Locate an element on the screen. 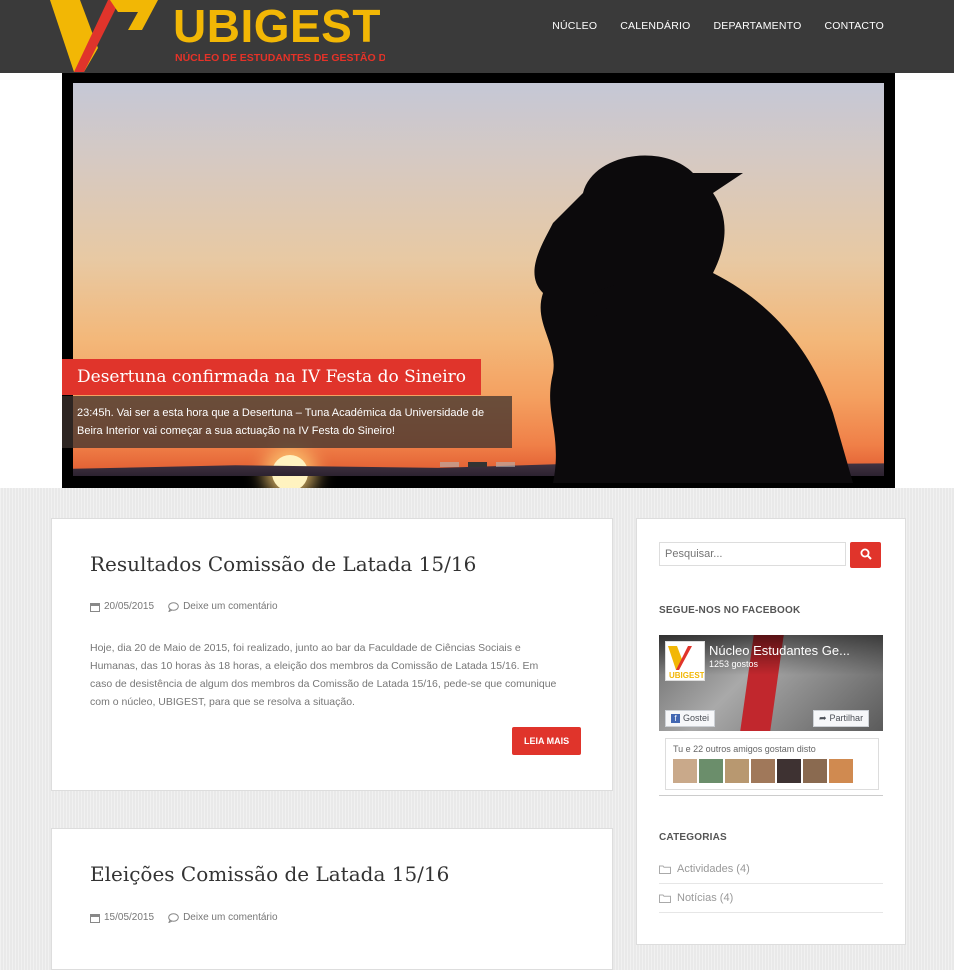 The width and height of the screenshot is (954, 970). logo-subtitle: NÚCLEO DE ESTUDANTES DE GESTÃO DA UBI is located at coordinates (280, 58).